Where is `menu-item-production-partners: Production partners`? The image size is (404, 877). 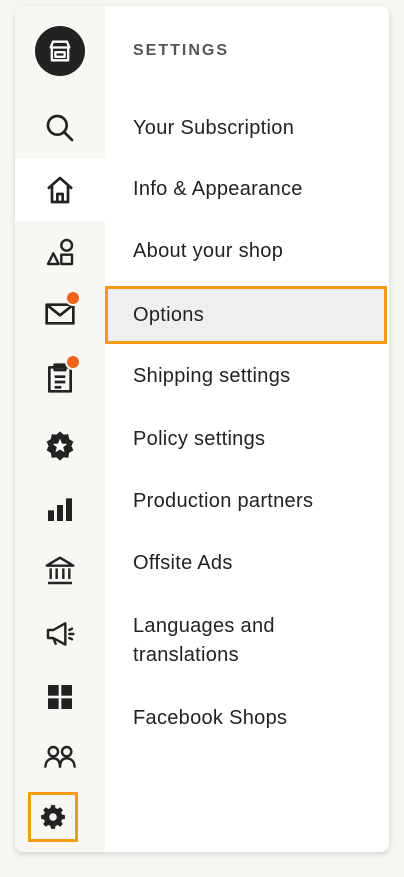 menu-item-production-partners: Production partners is located at coordinates (257, 501).